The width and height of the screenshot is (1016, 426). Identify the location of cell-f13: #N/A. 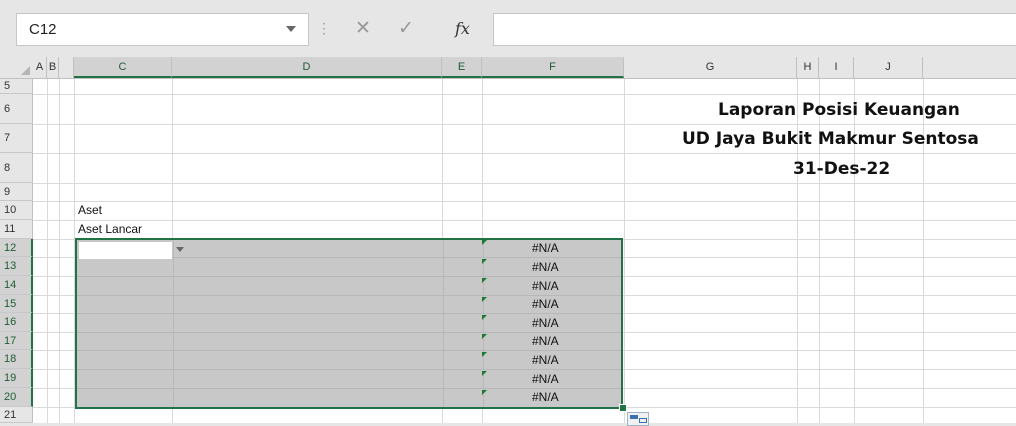
(545, 267).